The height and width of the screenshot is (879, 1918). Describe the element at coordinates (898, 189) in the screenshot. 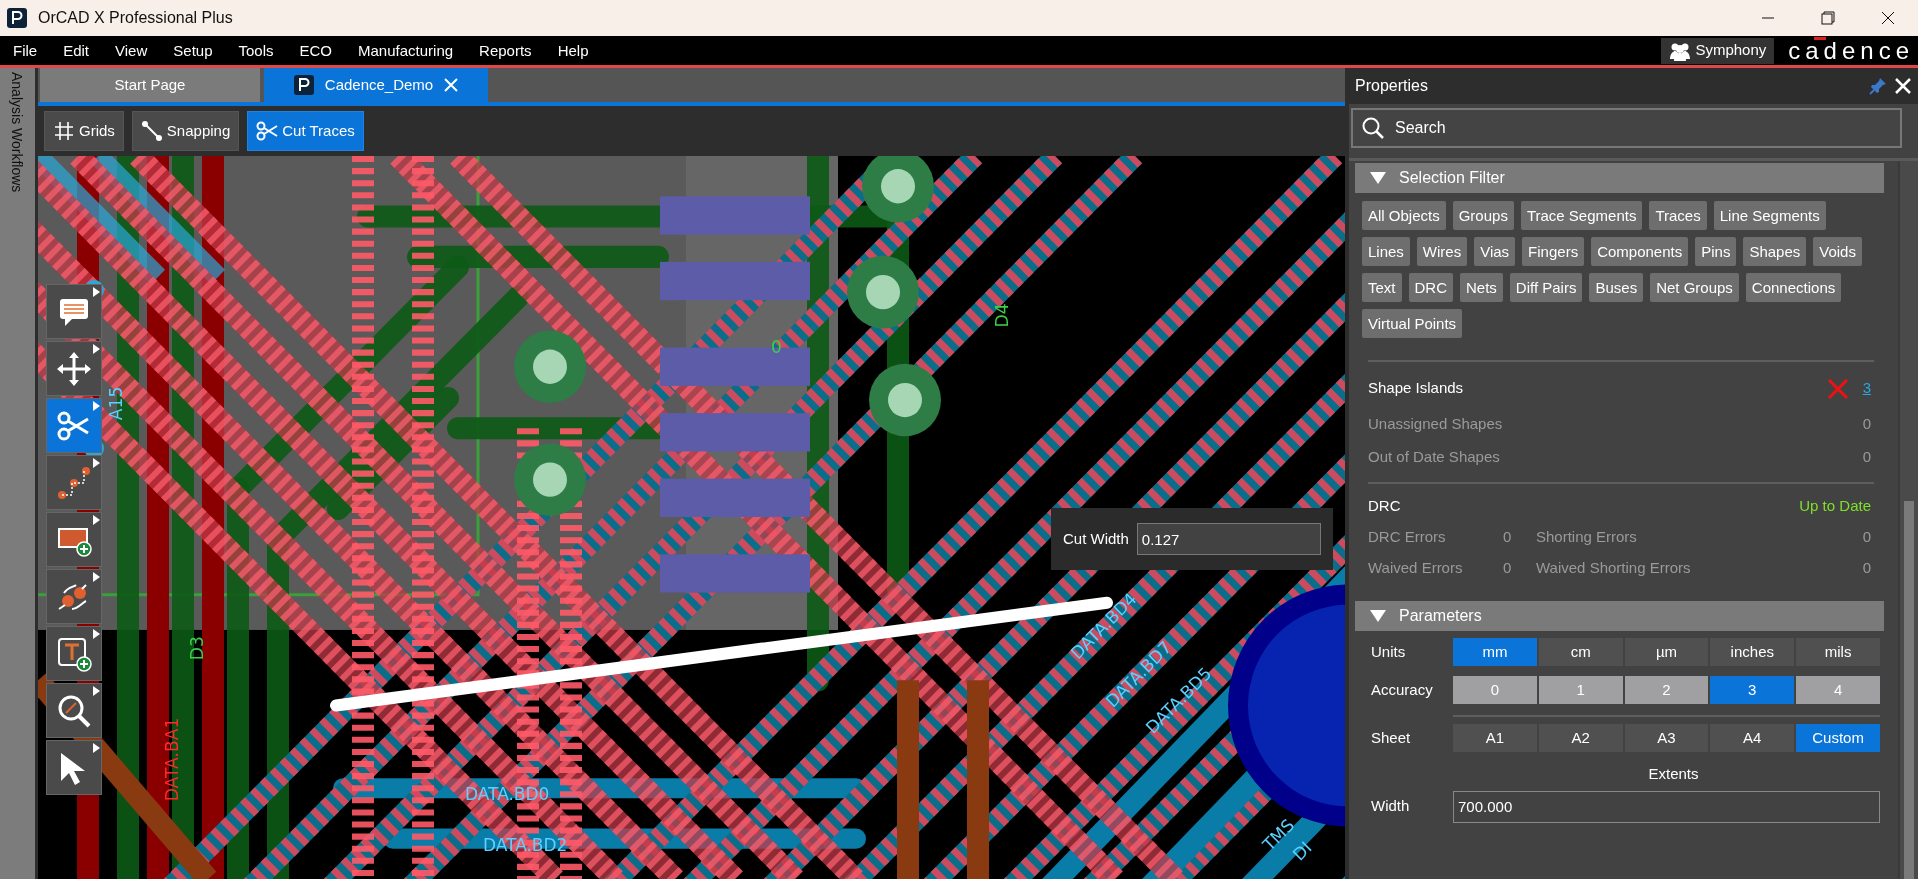

I see `via-pad` at that location.